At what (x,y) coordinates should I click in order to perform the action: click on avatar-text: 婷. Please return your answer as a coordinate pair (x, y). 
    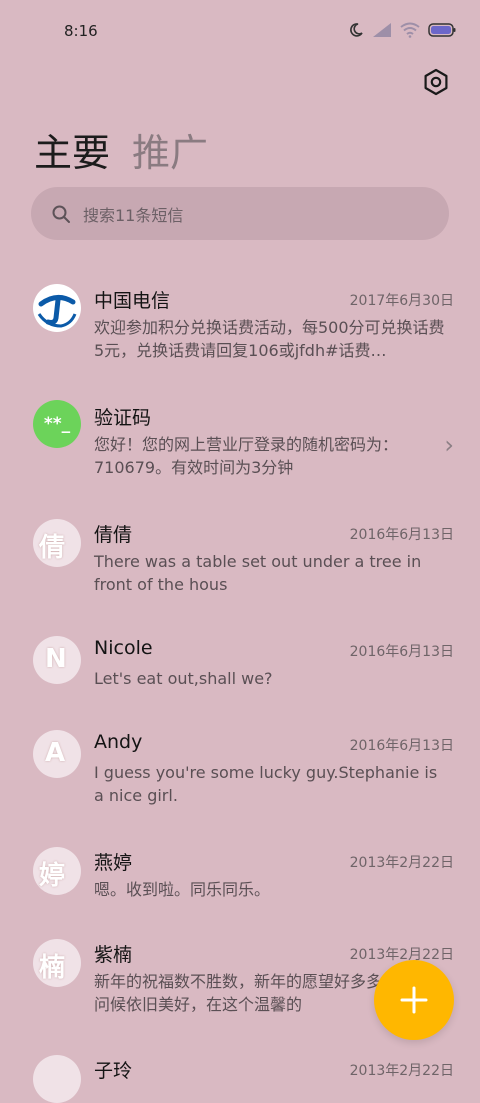
    Looking at the image, I should click on (52, 876).